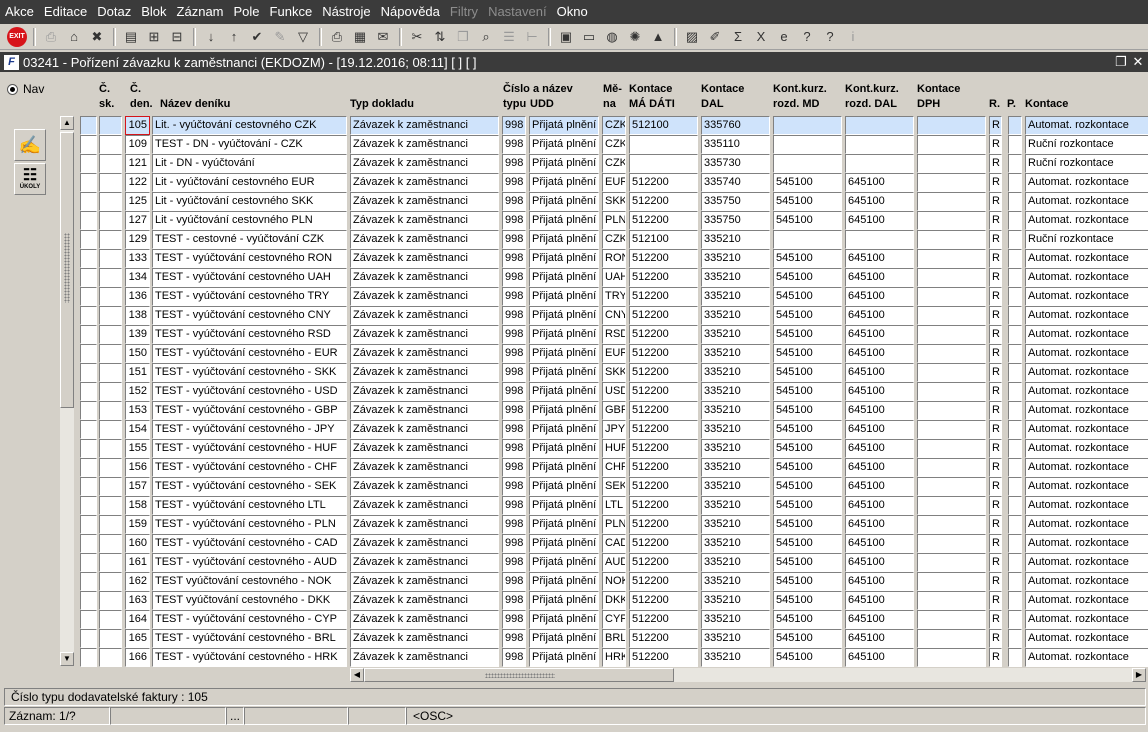 The image size is (1148, 732). Describe the element at coordinates (137, 334) in the screenshot. I see `cell-cis: 139` at that location.